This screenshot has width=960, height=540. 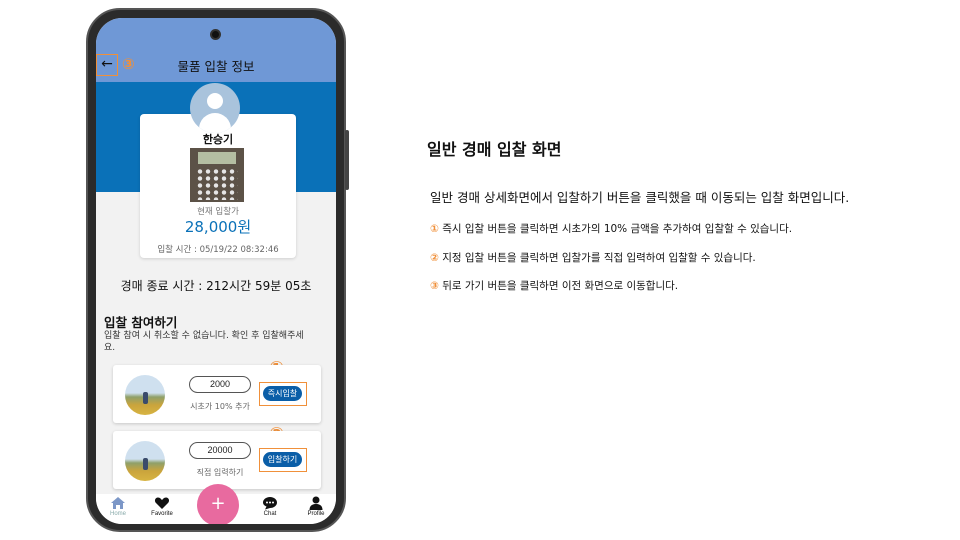 What do you see at coordinates (218, 250) in the screenshot?
I see `bid-time: 입찰 시간 : 05/19/22 08:32:46` at bounding box center [218, 250].